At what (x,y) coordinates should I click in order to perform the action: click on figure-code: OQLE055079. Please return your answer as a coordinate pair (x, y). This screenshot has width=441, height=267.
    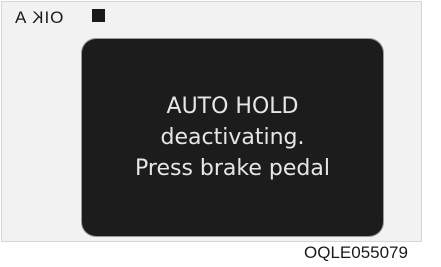
    Looking at the image, I should click on (356, 252).